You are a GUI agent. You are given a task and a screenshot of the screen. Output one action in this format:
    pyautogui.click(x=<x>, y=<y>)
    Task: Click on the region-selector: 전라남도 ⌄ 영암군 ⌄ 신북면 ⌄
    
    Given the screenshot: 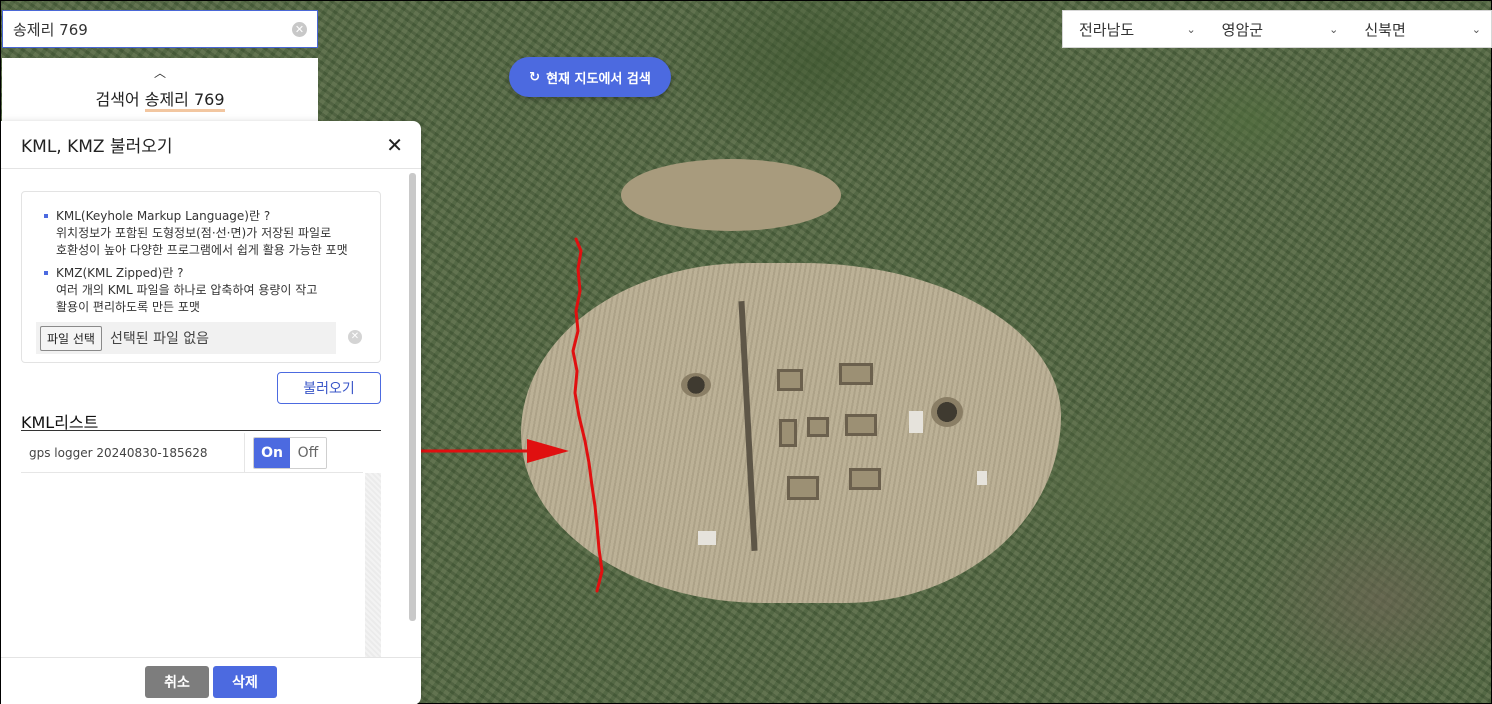 What is the action you would take?
    pyautogui.click(x=1277, y=29)
    